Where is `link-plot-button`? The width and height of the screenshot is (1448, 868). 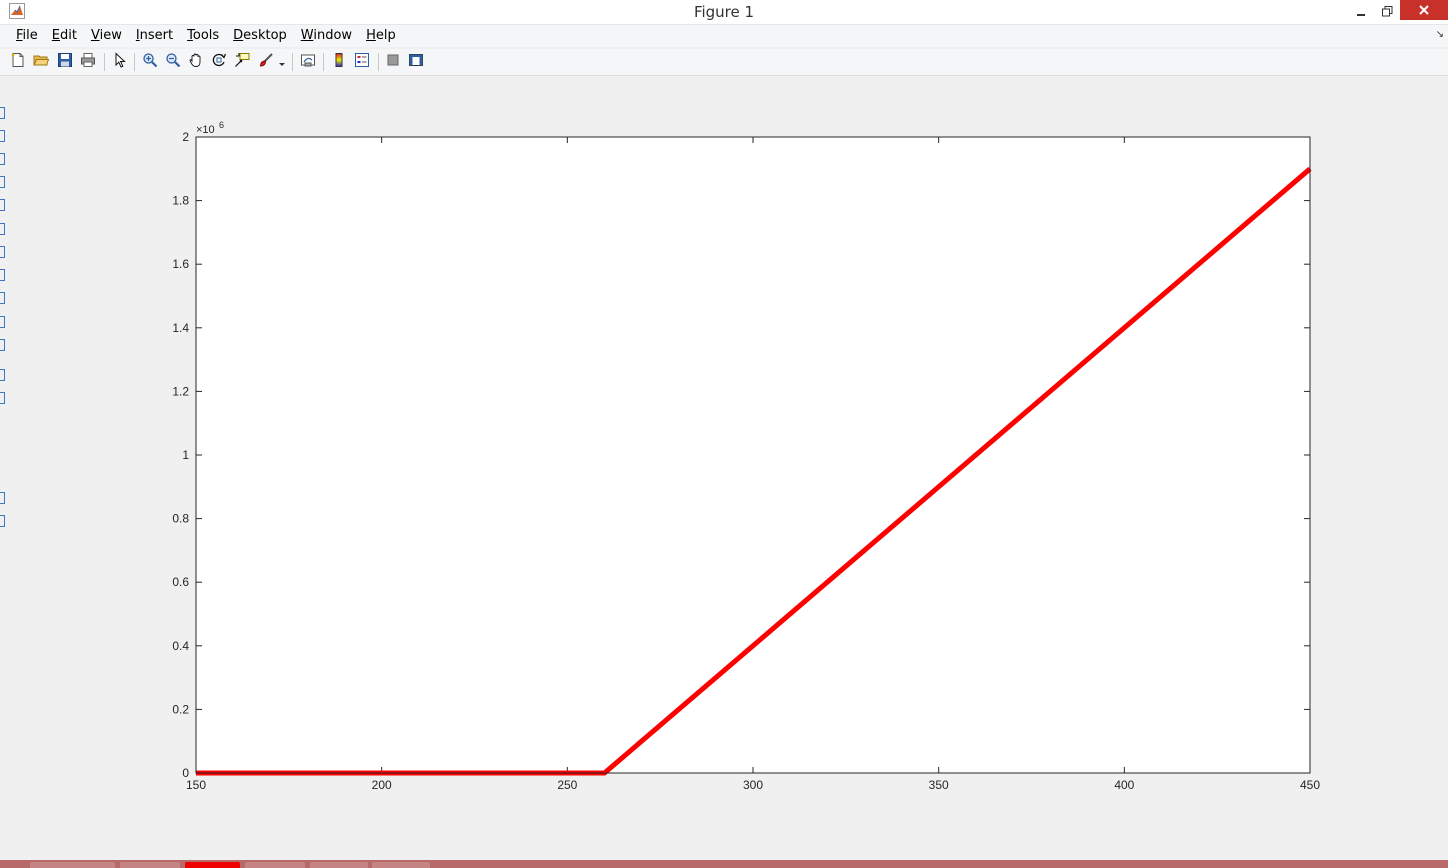
link-plot-button is located at coordinates (308, 62).